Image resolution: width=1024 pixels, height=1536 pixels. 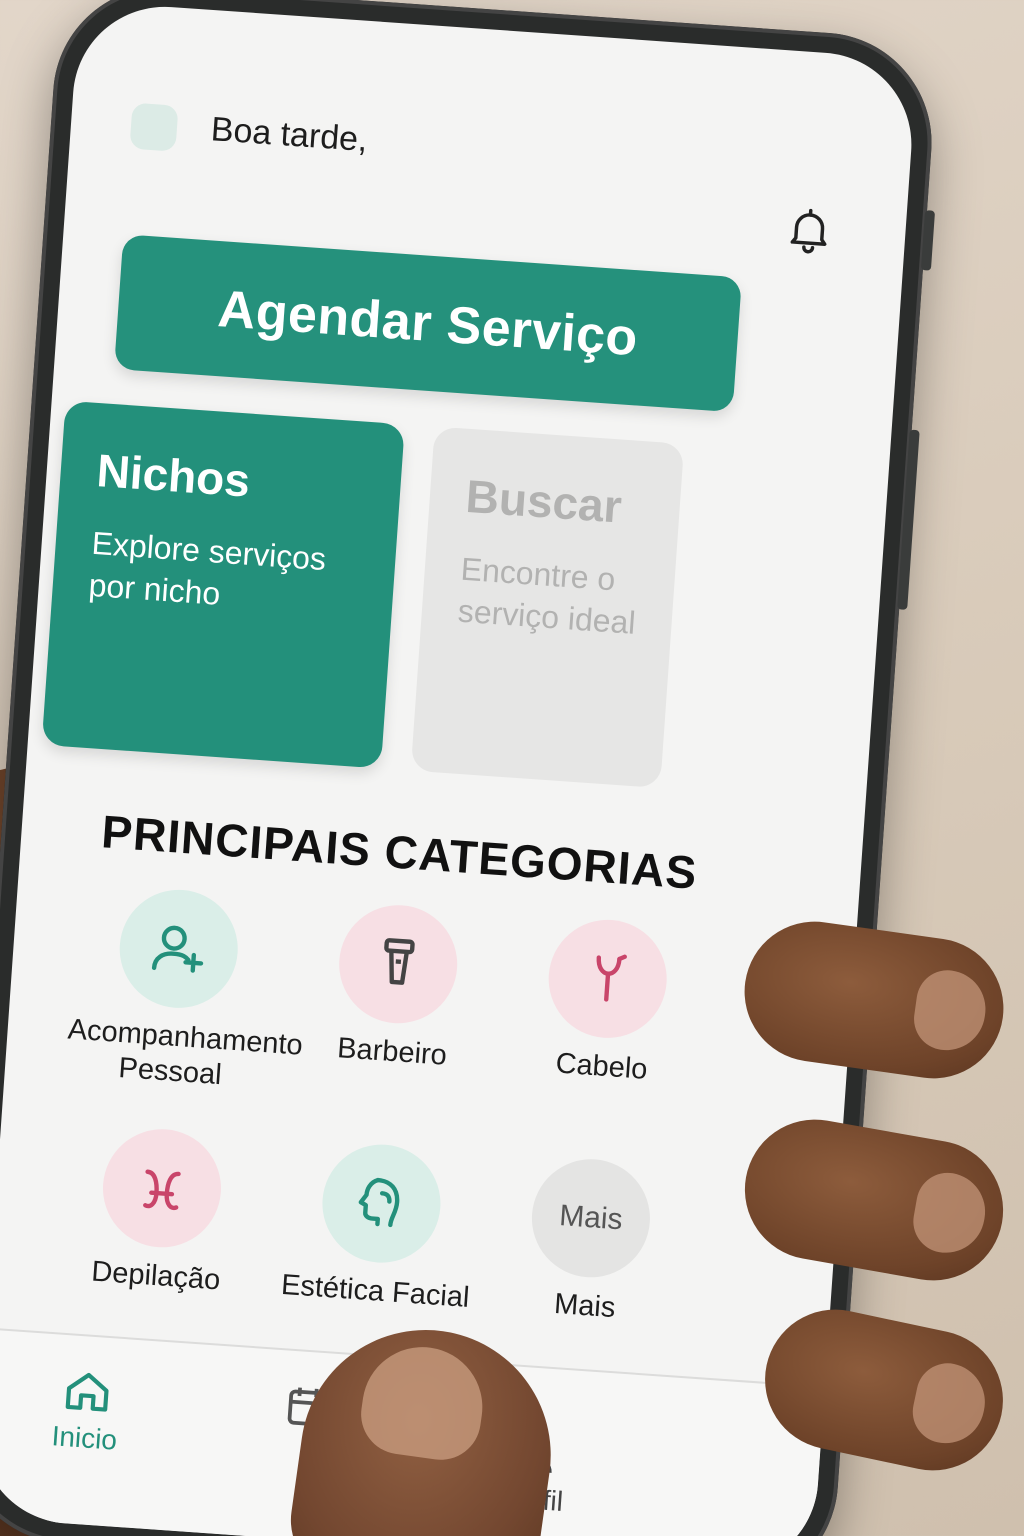 I want to click on side-button-volume, so click(x=908, y=519).